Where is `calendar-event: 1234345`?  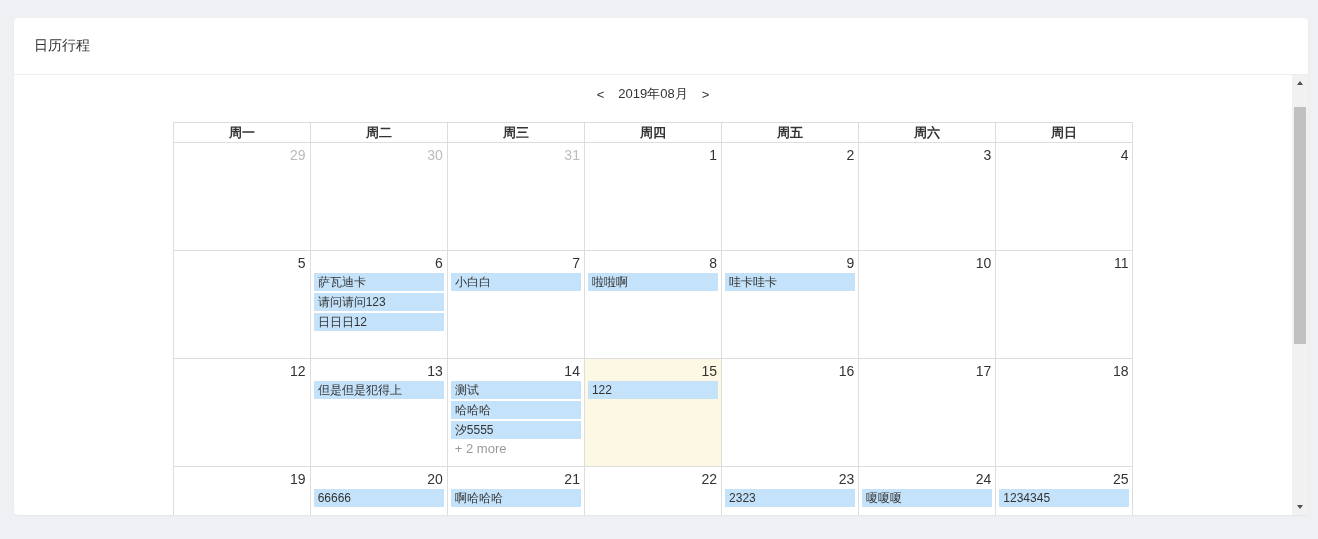 calendar-event: 1234345 is located at coordinates (1064, 498).